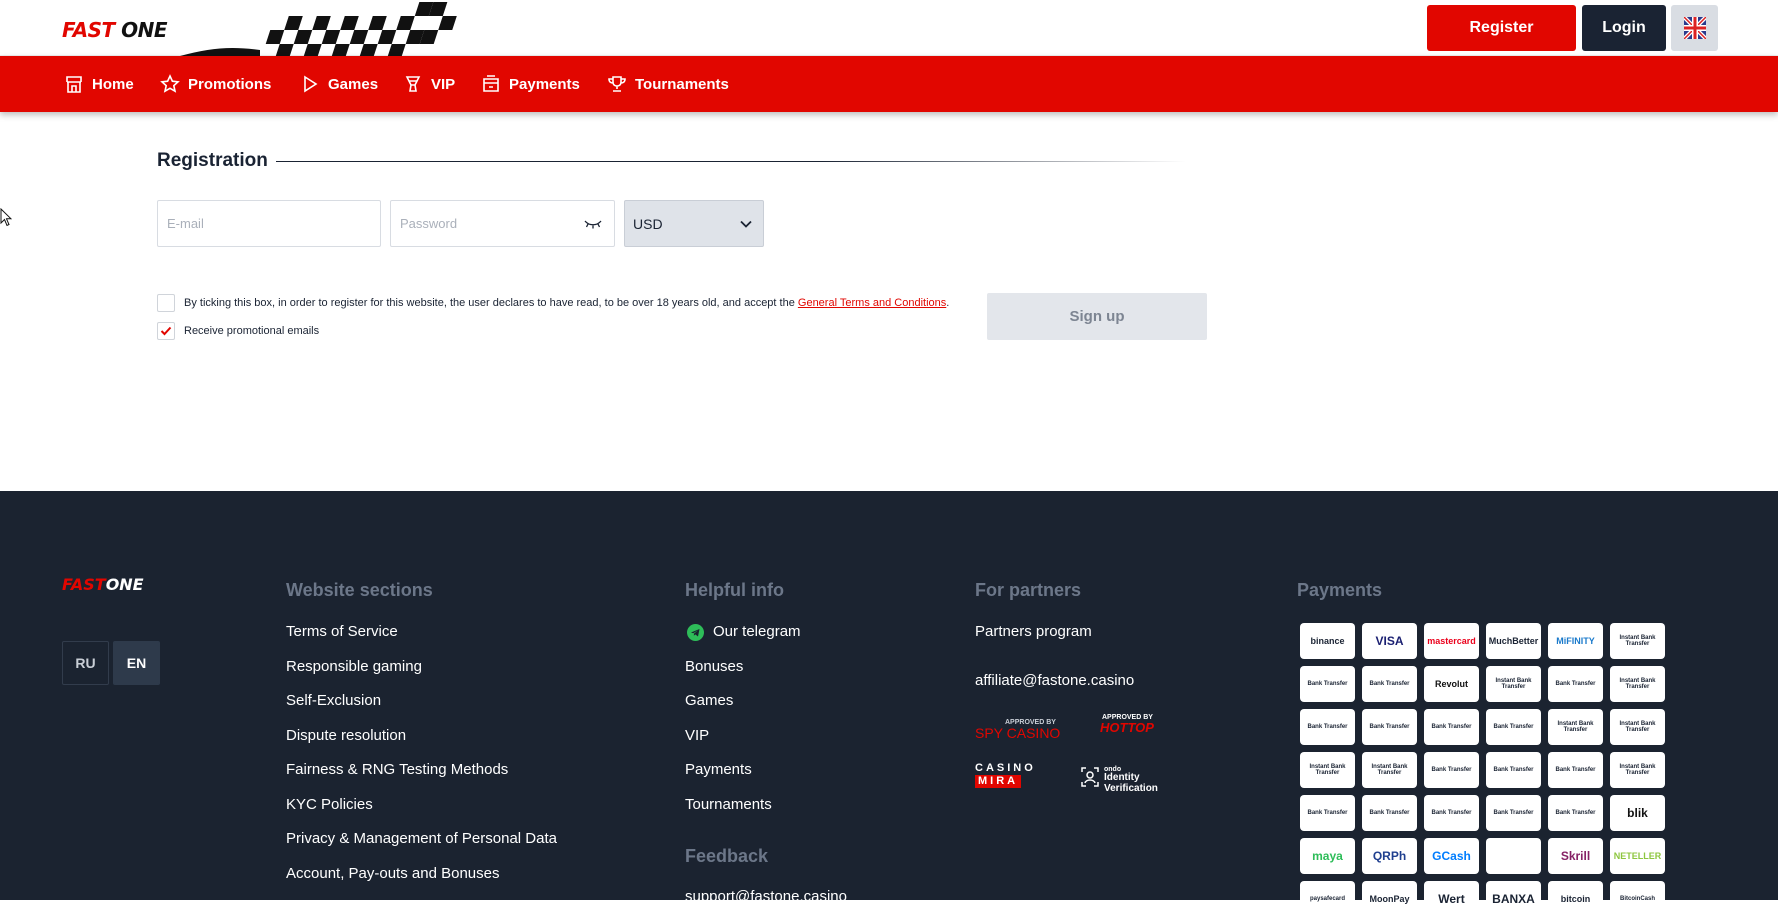 This screenshot has width=1778, height=917. What do you see at coordinates (746, 224) in the screenshot?
I see `chevron-down-icon` at bounding box center [746, 224].